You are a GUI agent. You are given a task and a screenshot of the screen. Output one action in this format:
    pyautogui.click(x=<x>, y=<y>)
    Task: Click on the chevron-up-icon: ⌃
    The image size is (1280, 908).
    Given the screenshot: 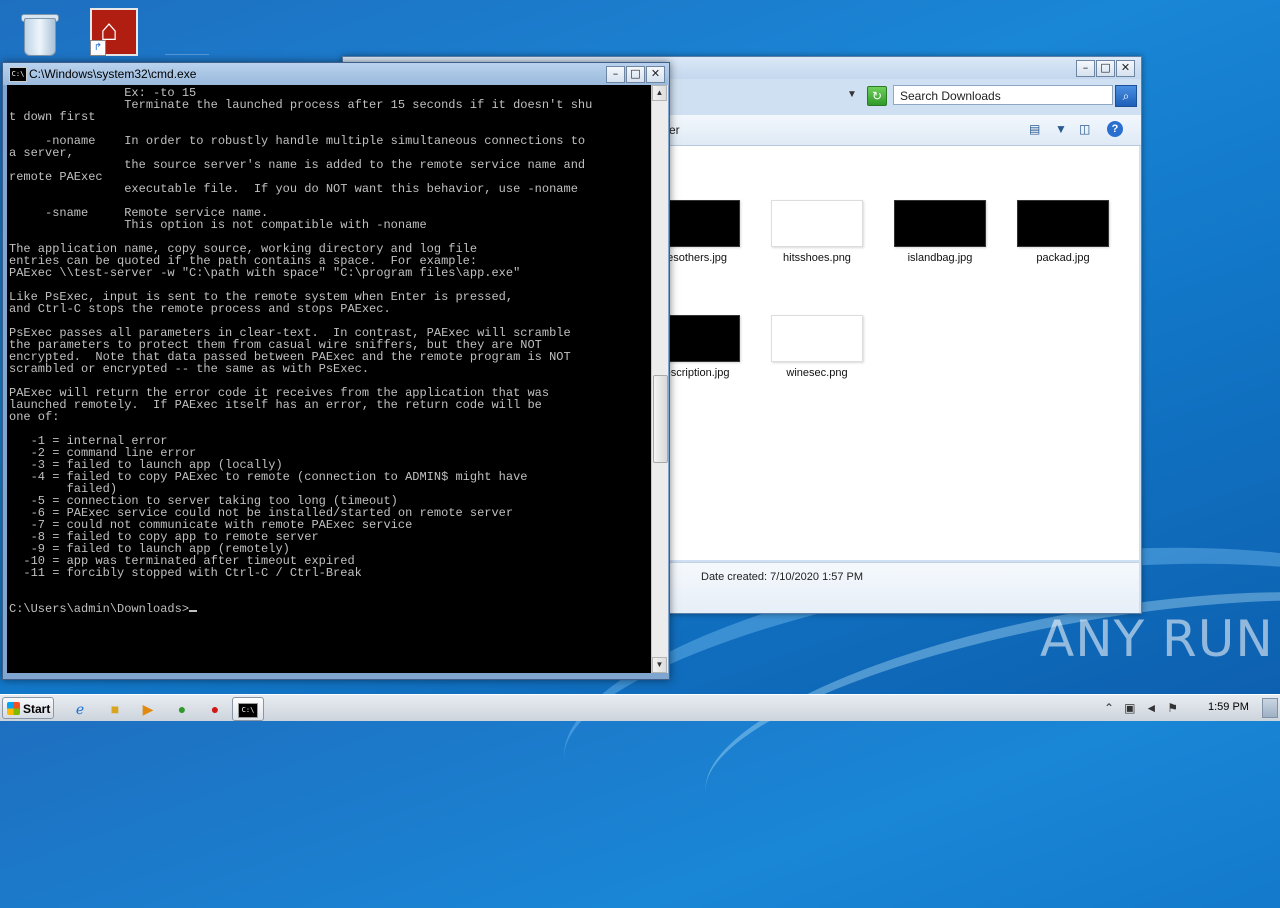 What is the action you would take?
    pyautogui.click(x=1109, y=708)
    